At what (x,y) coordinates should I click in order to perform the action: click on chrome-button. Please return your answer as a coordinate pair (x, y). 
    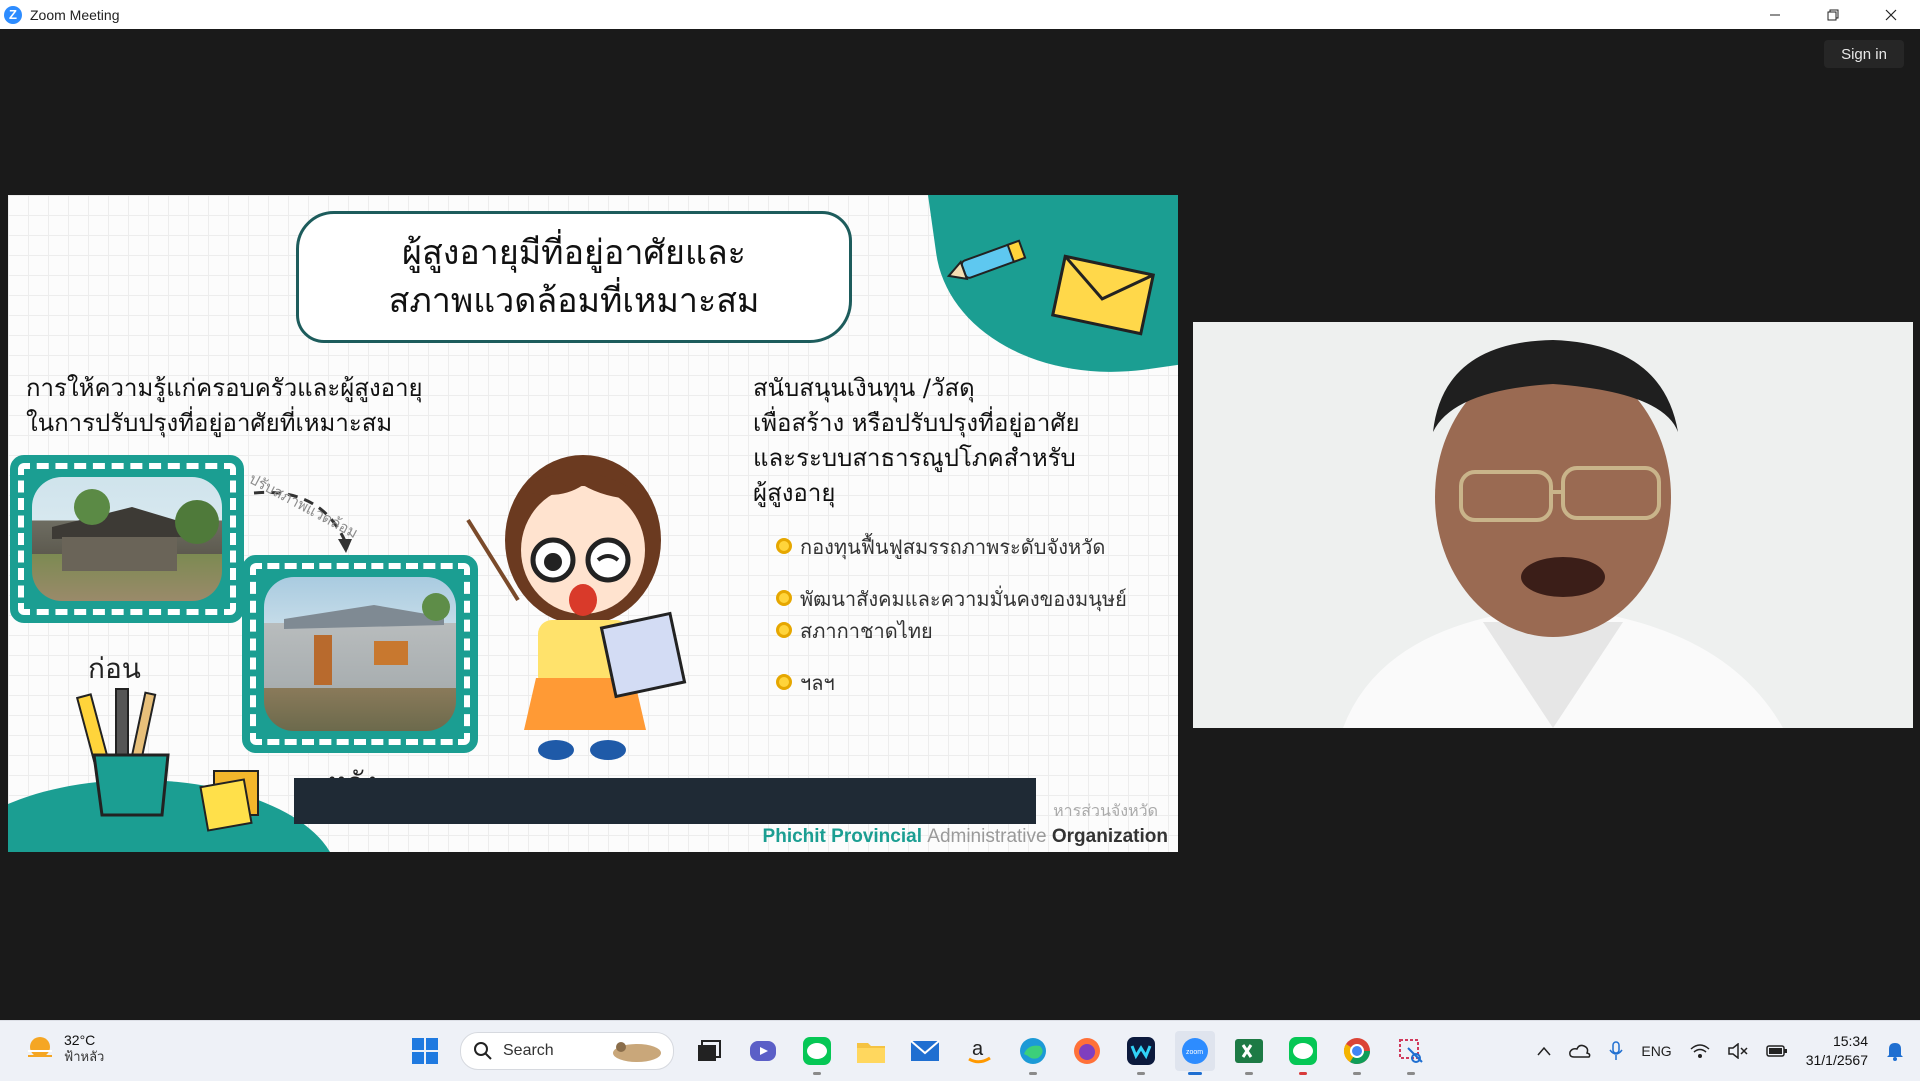
    Looking at the image, I should click on (1357, 1053).